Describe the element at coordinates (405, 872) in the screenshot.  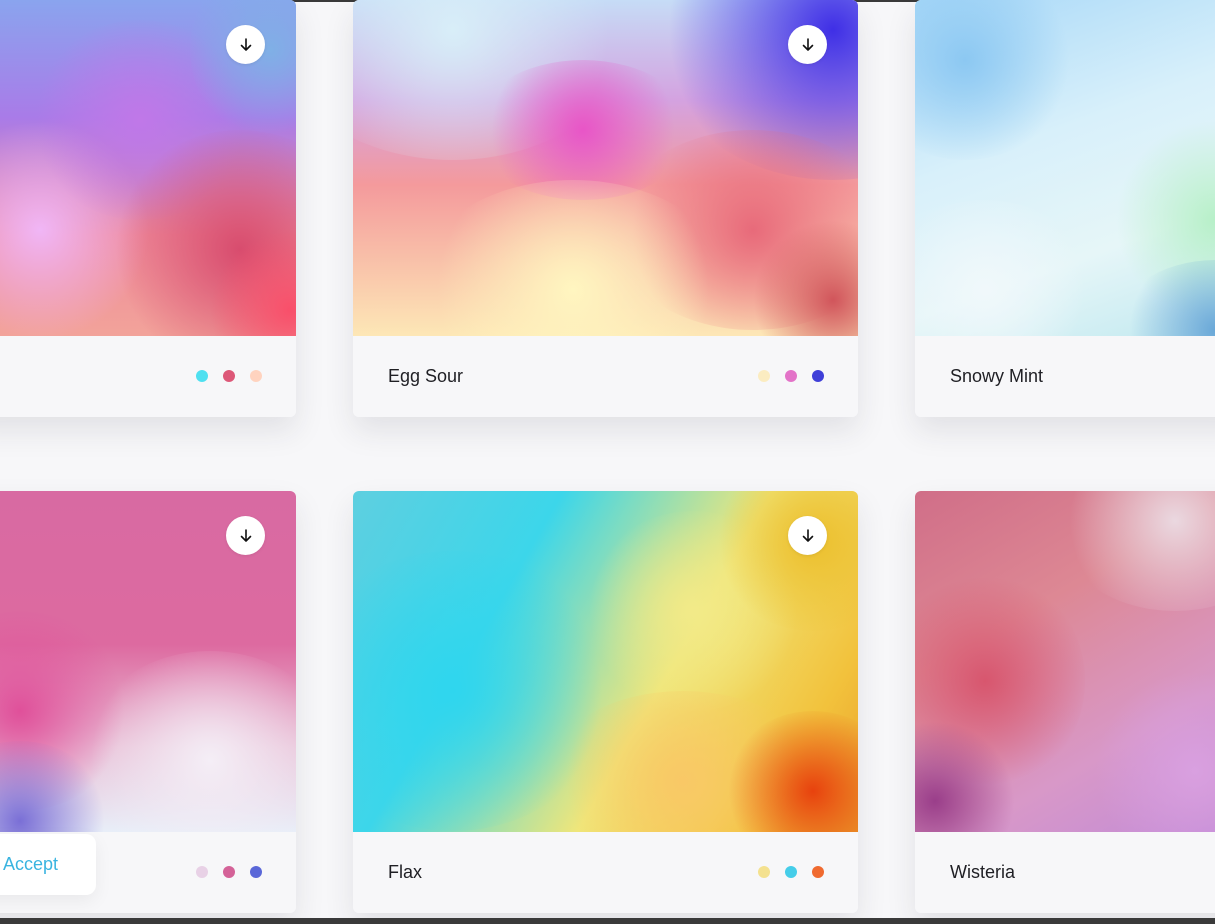
I see `gradient-title: Flax` at that location.